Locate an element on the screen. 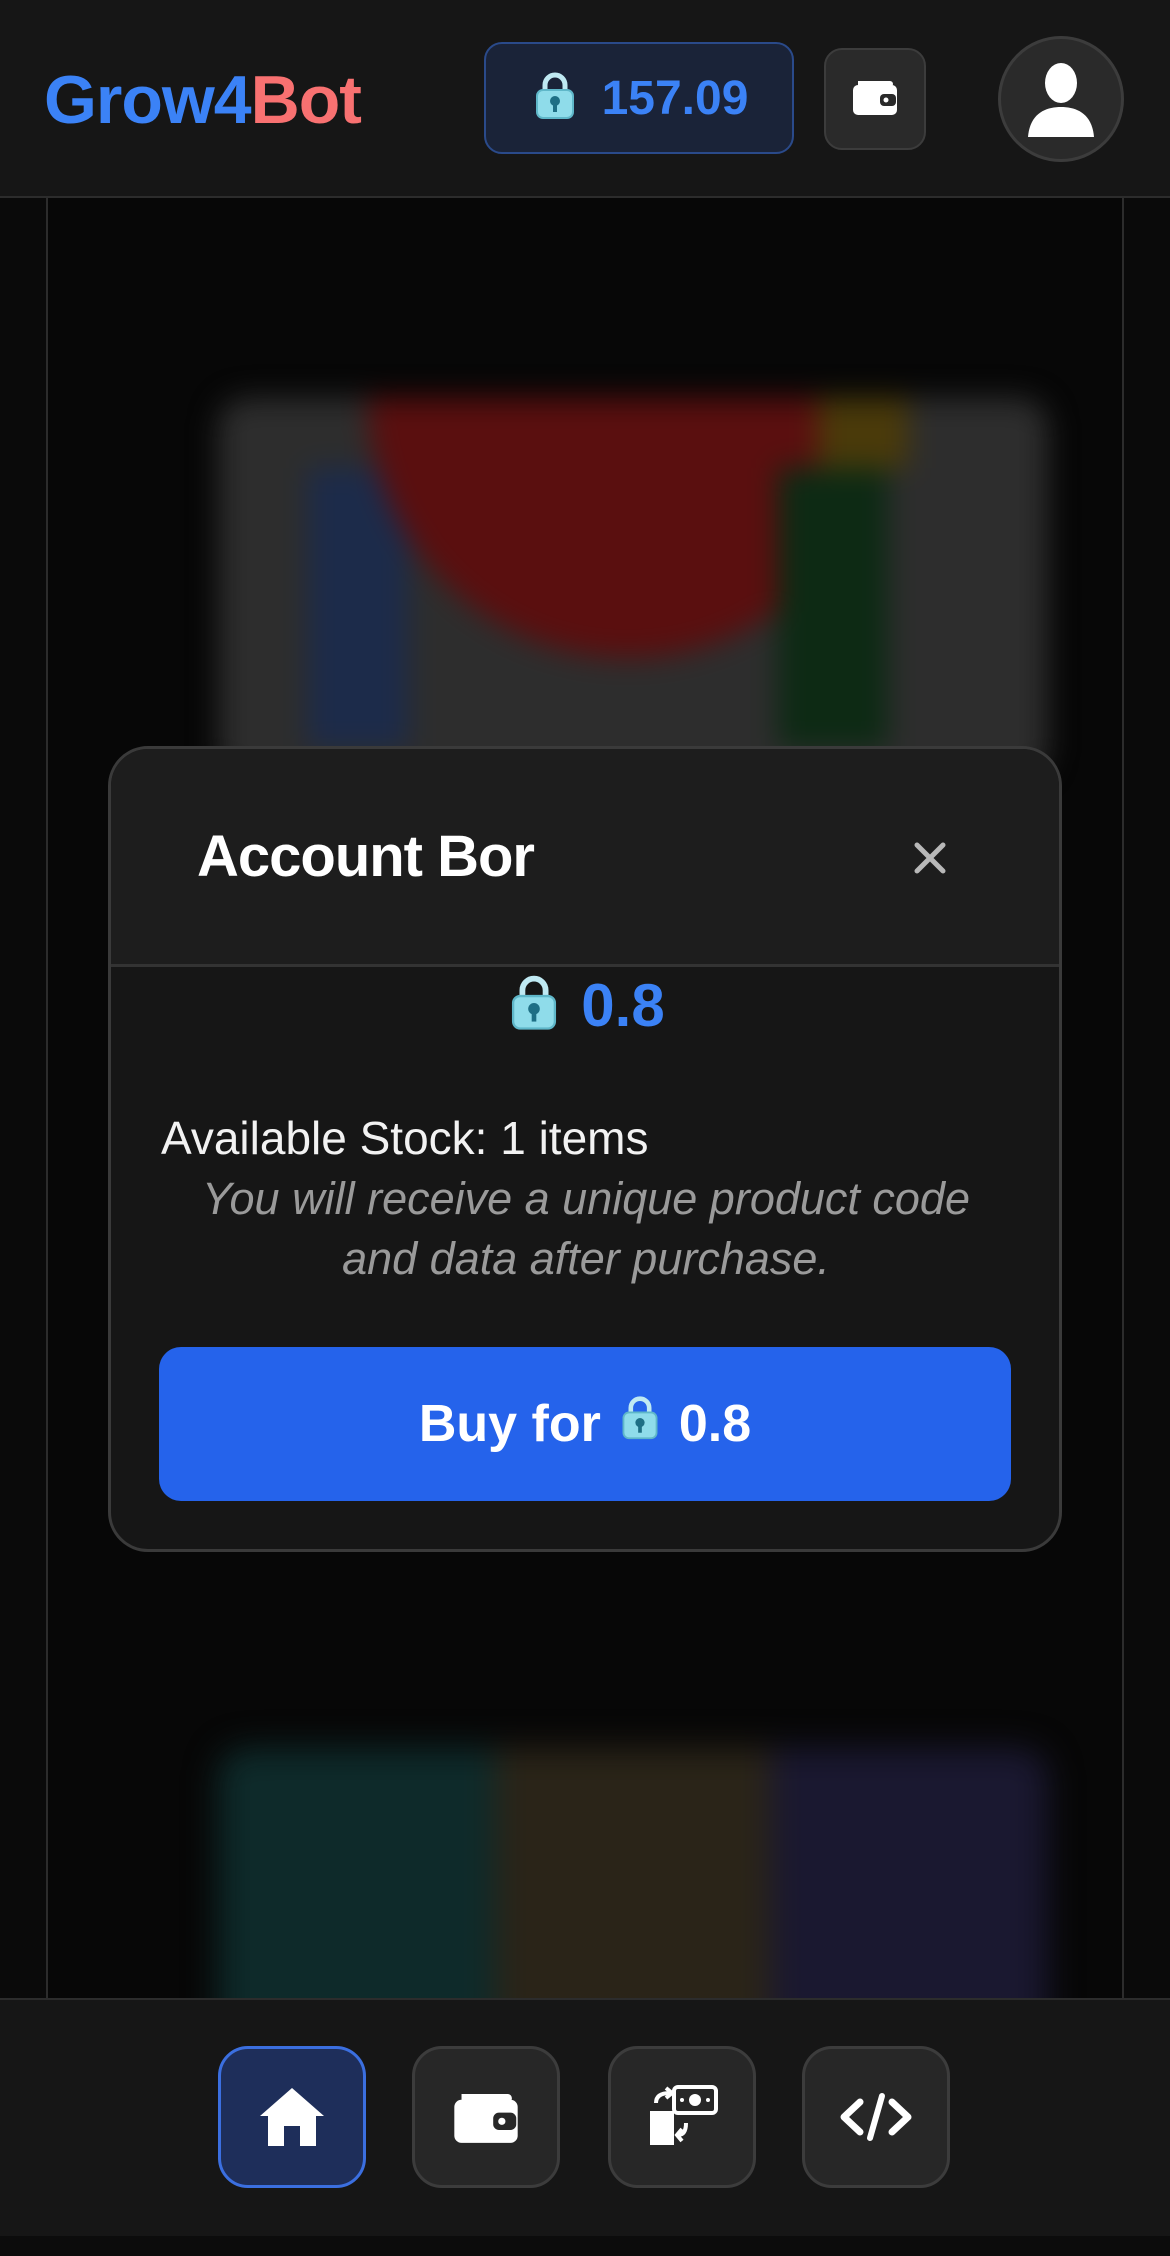  brand-text-part1: Grow4 is located at coordinates (148, 100).